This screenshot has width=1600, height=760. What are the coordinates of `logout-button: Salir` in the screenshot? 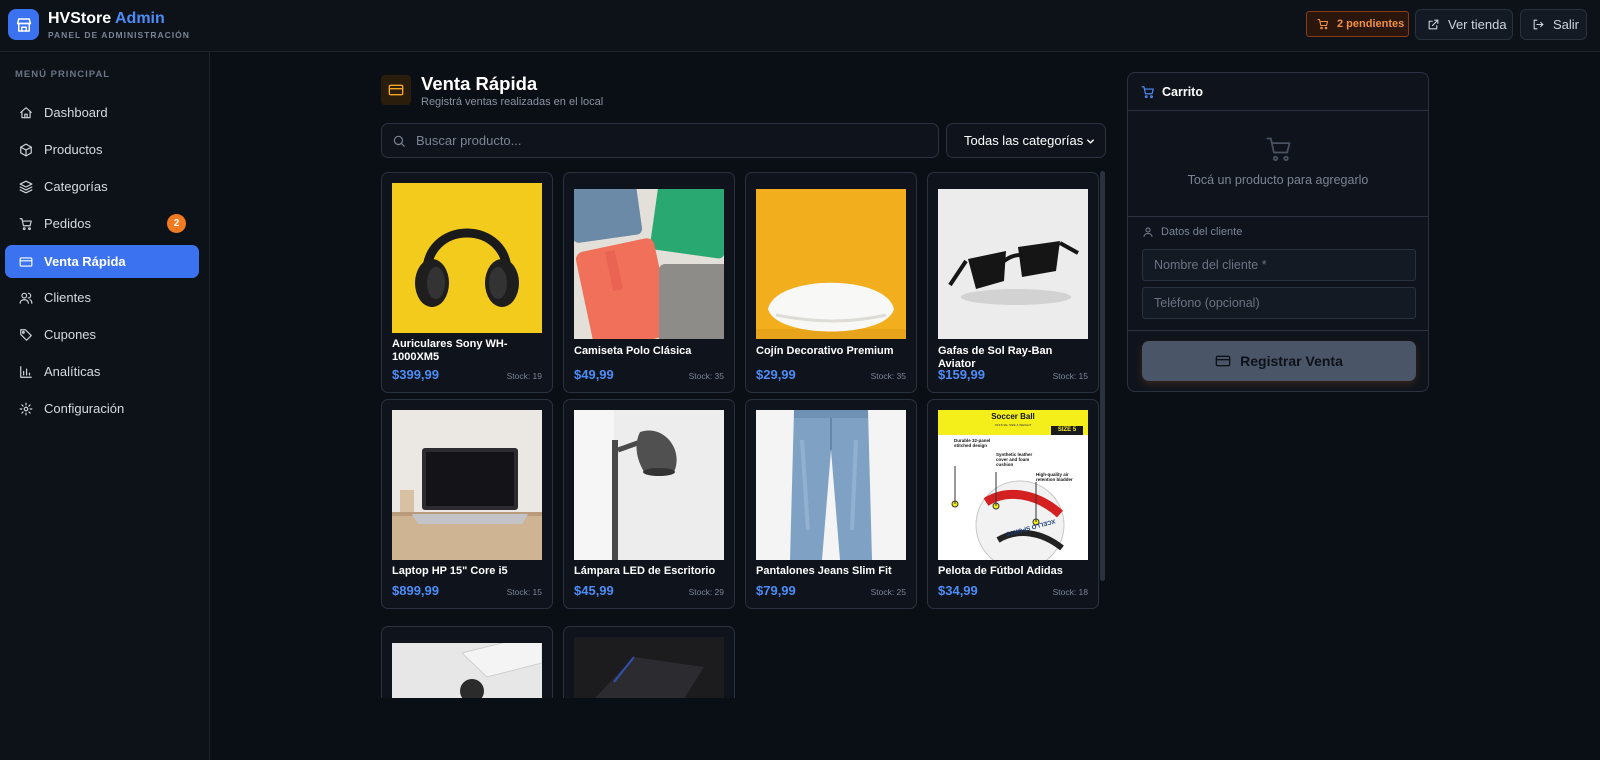 It's located at (1553, 24).